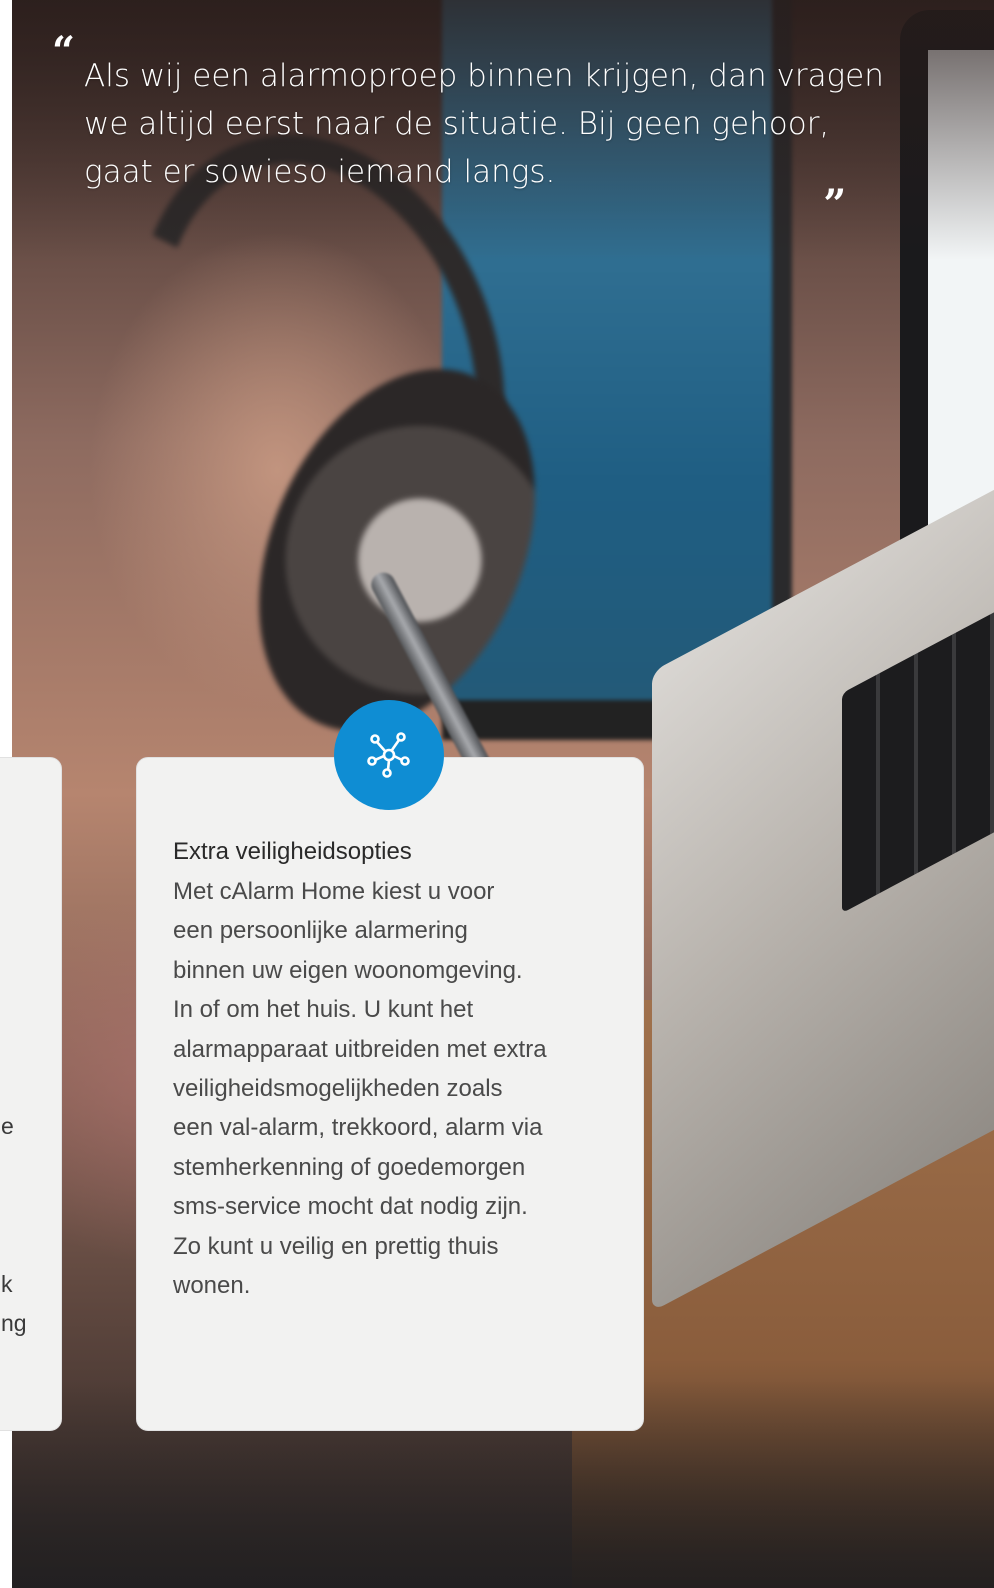  Describe the element at coordinates (292, 851) in the screenshot. I see `card-title: Extra veiligheidsopties` at that location.